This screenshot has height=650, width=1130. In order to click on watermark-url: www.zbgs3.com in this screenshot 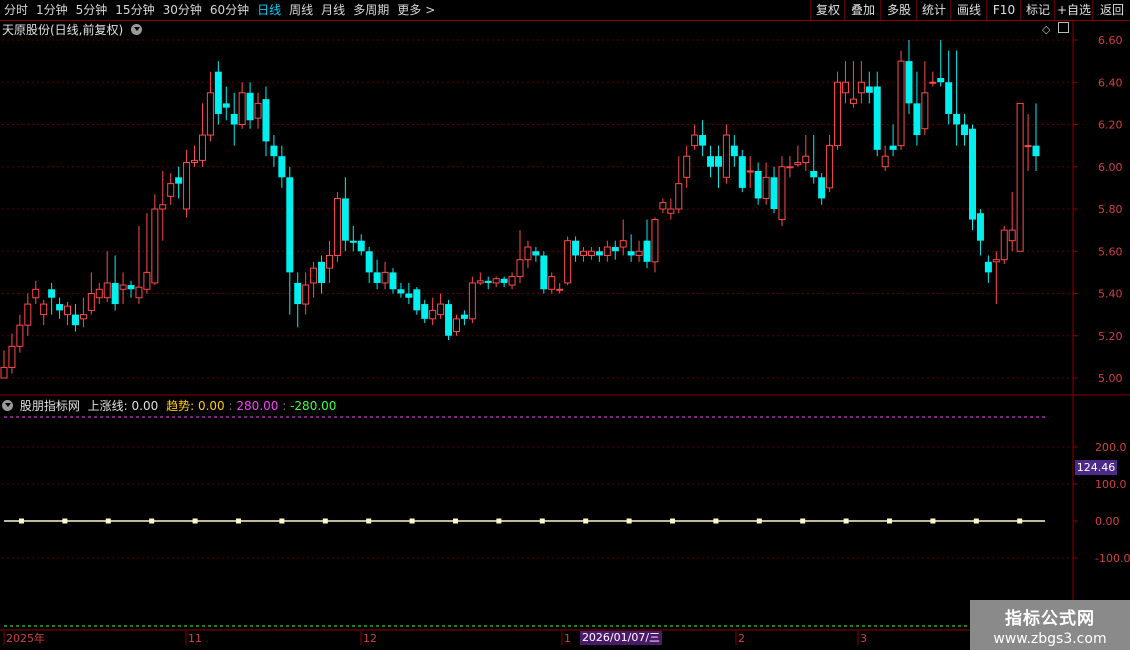, I will do `click(1050, 639)`.